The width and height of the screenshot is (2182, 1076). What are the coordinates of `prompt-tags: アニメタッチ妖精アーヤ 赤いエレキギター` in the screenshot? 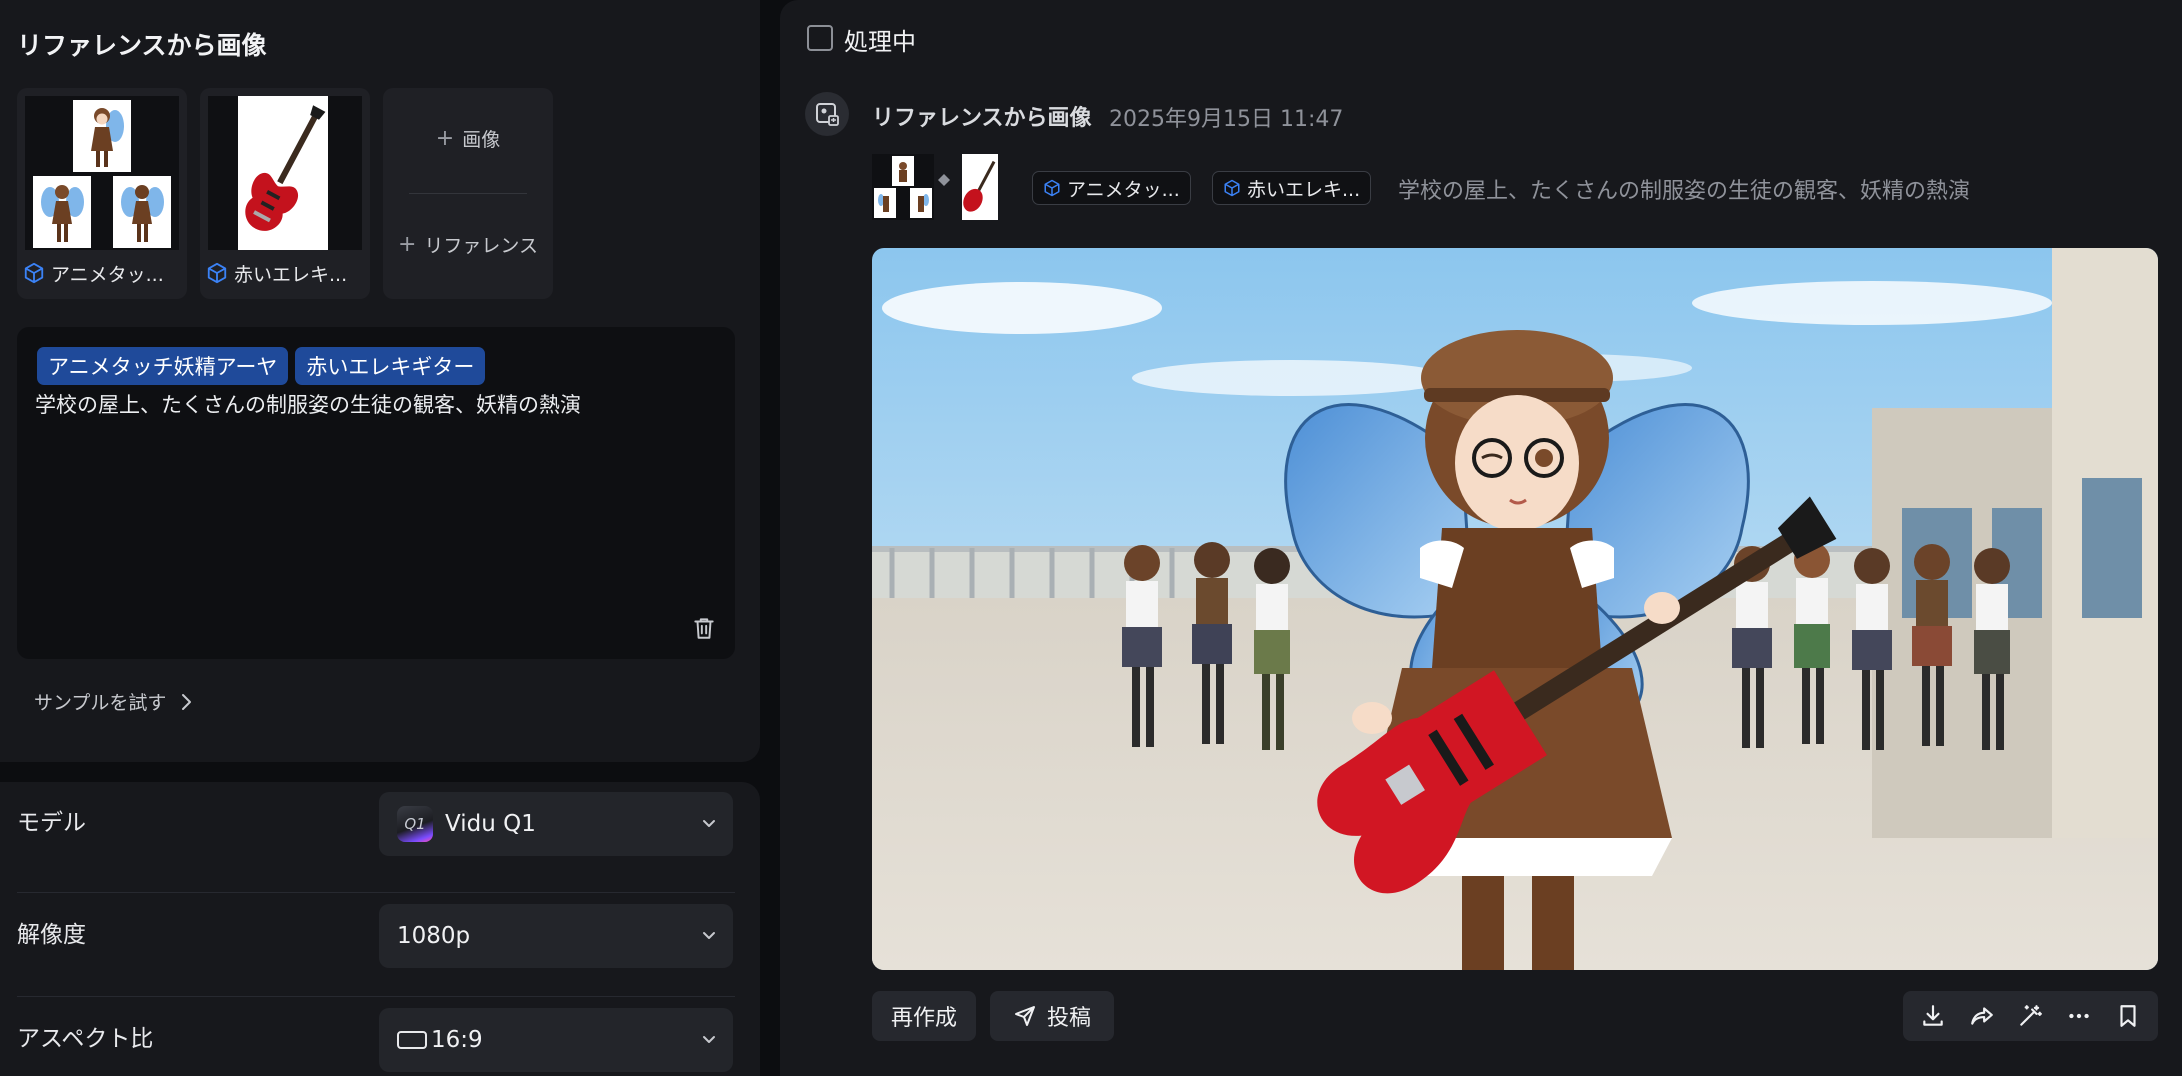 It's located at (261, 366).